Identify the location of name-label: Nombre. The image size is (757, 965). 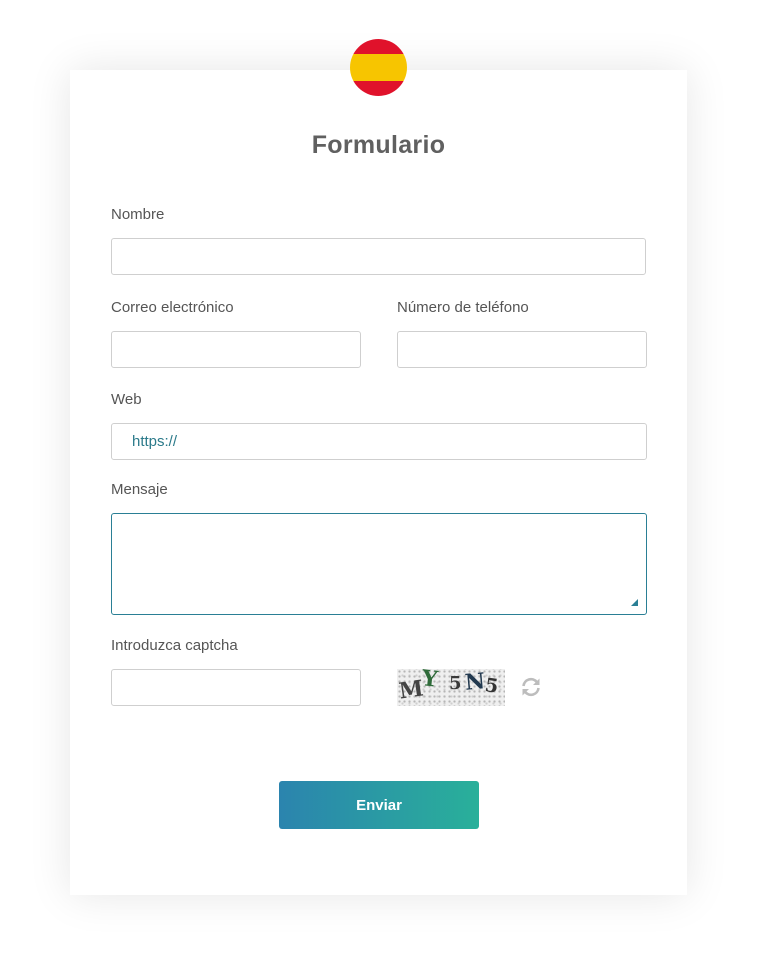
(138, 214).